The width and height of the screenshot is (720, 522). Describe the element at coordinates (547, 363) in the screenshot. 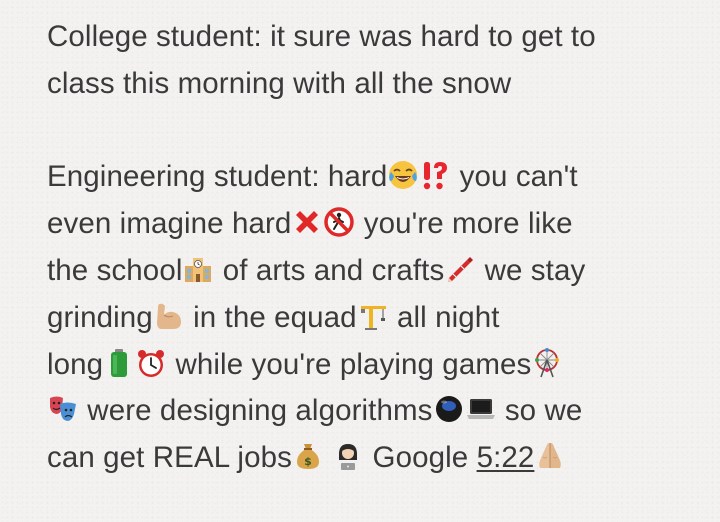

I see `ferris-wheel-icon` at that location.